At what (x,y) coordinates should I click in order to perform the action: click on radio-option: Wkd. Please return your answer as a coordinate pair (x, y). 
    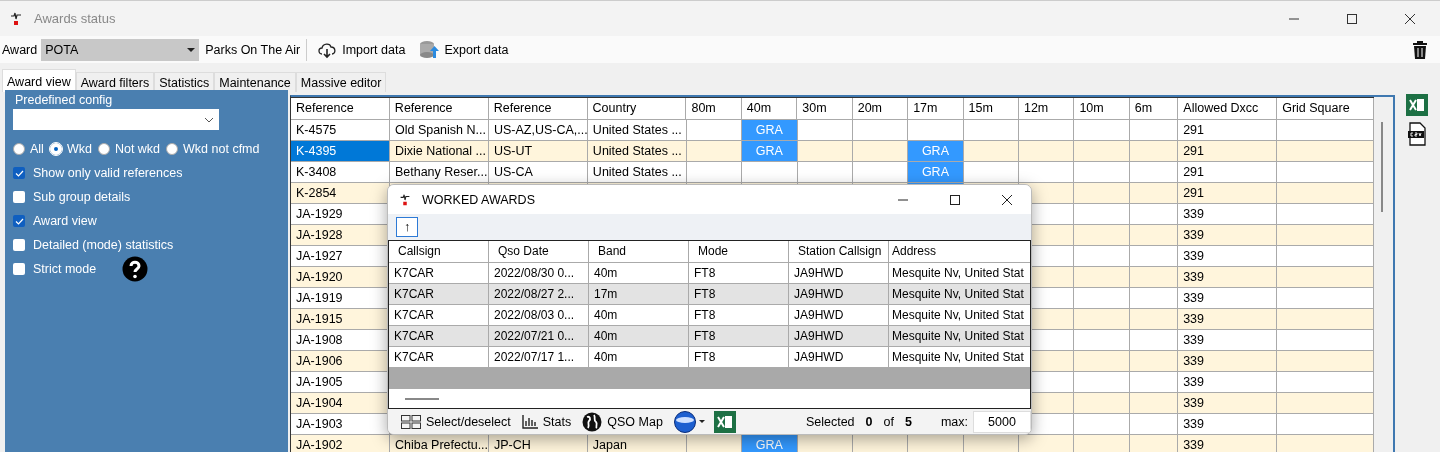
    Looking at the image, I should click on (70, 149).